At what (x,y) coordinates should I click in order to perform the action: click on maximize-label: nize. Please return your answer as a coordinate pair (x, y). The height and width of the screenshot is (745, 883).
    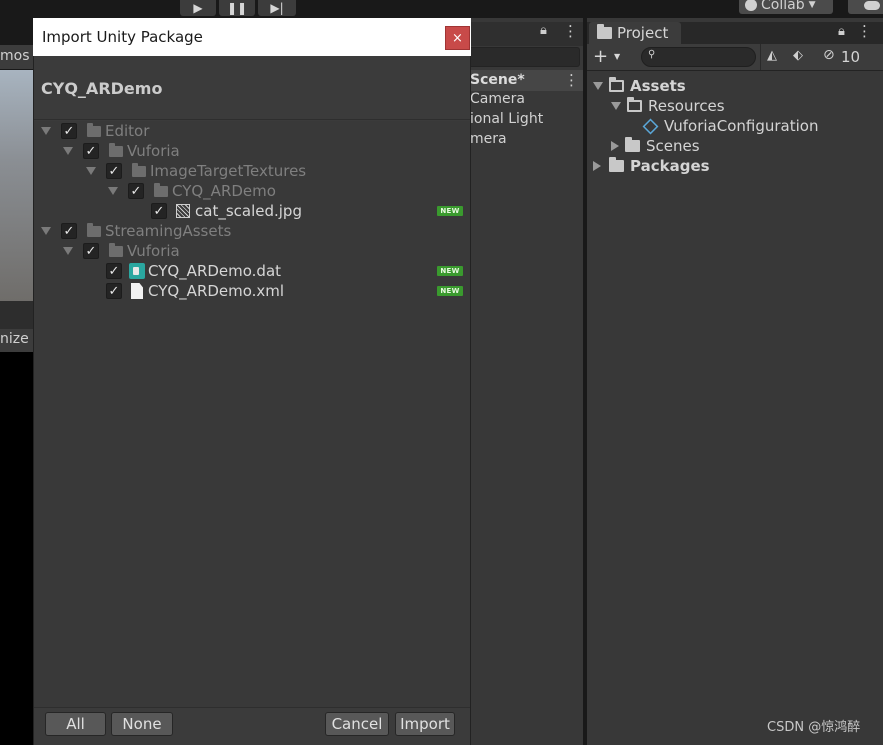
    Looking at the image, I should click on (14, 339).